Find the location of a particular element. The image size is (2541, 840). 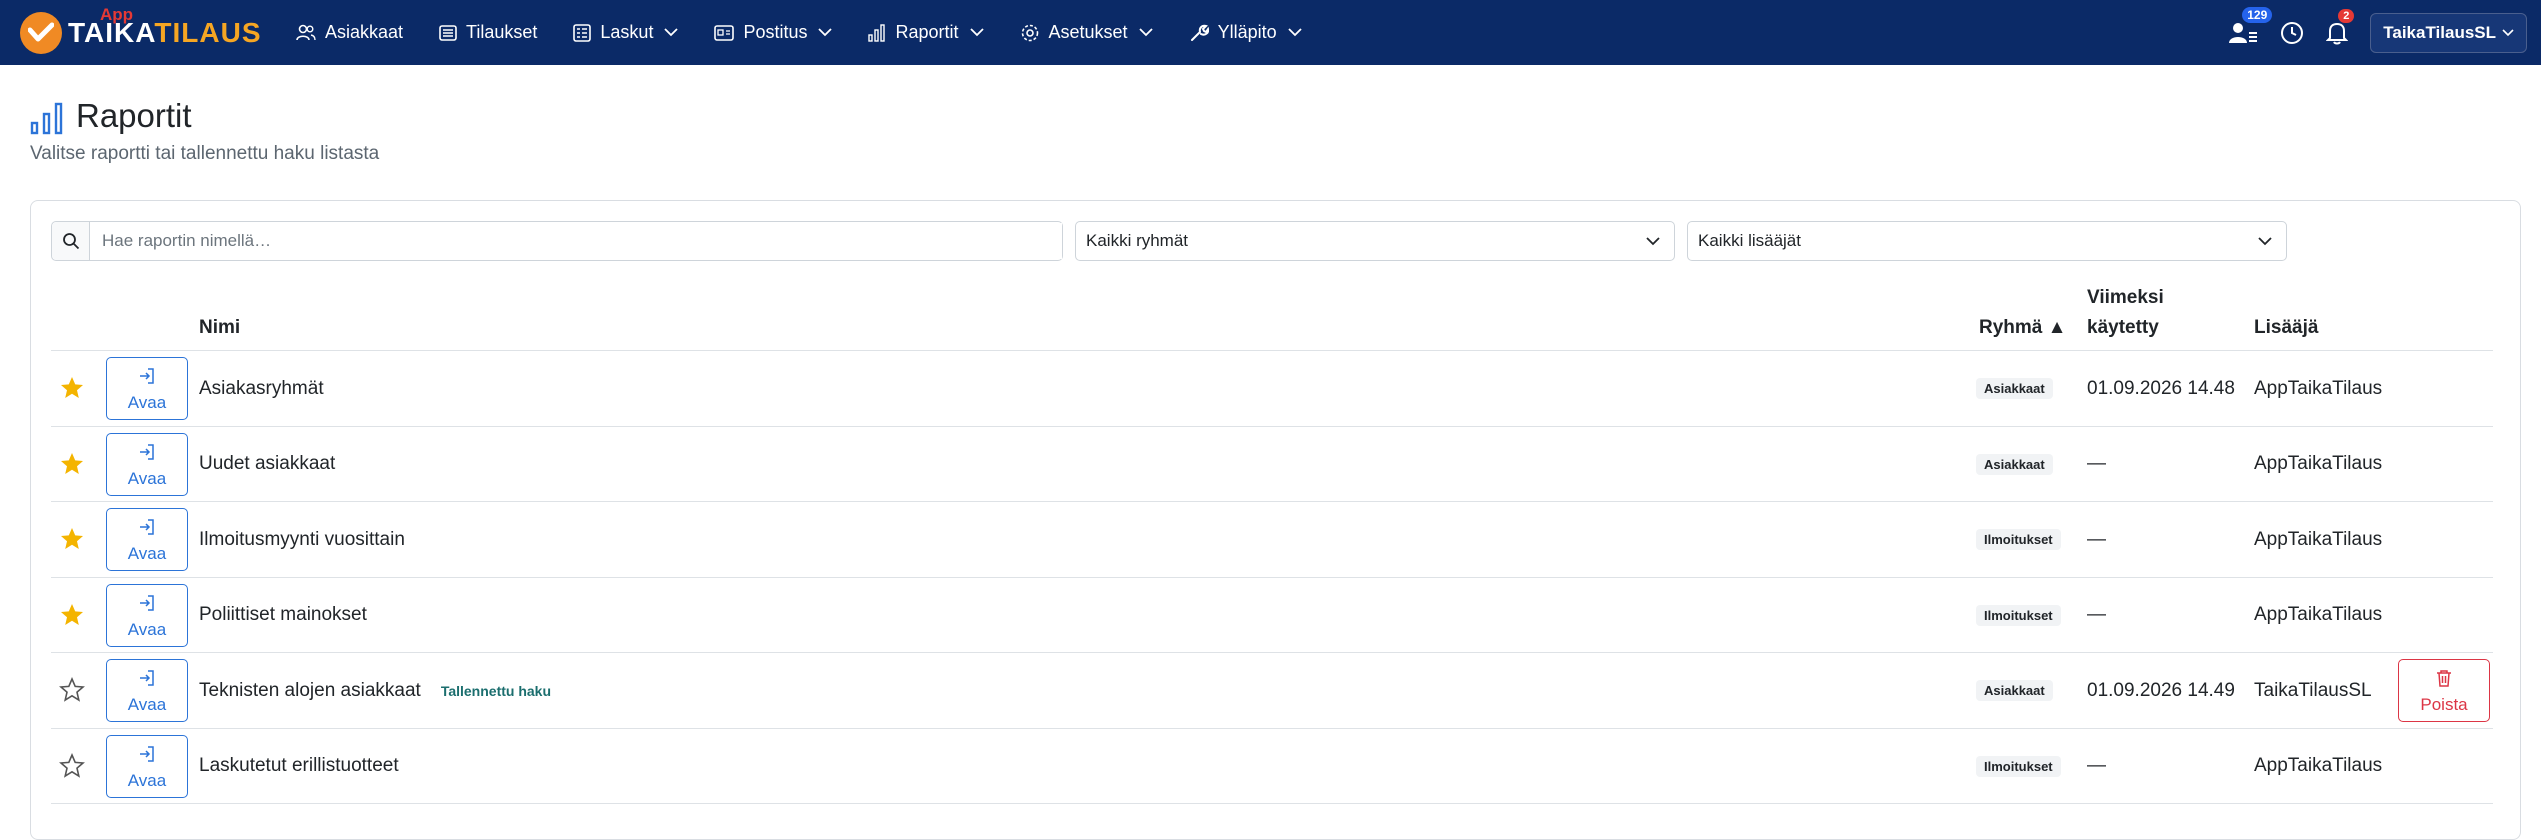

nav-yllapito: Ylläpito is located at coordinates (1245, 32).